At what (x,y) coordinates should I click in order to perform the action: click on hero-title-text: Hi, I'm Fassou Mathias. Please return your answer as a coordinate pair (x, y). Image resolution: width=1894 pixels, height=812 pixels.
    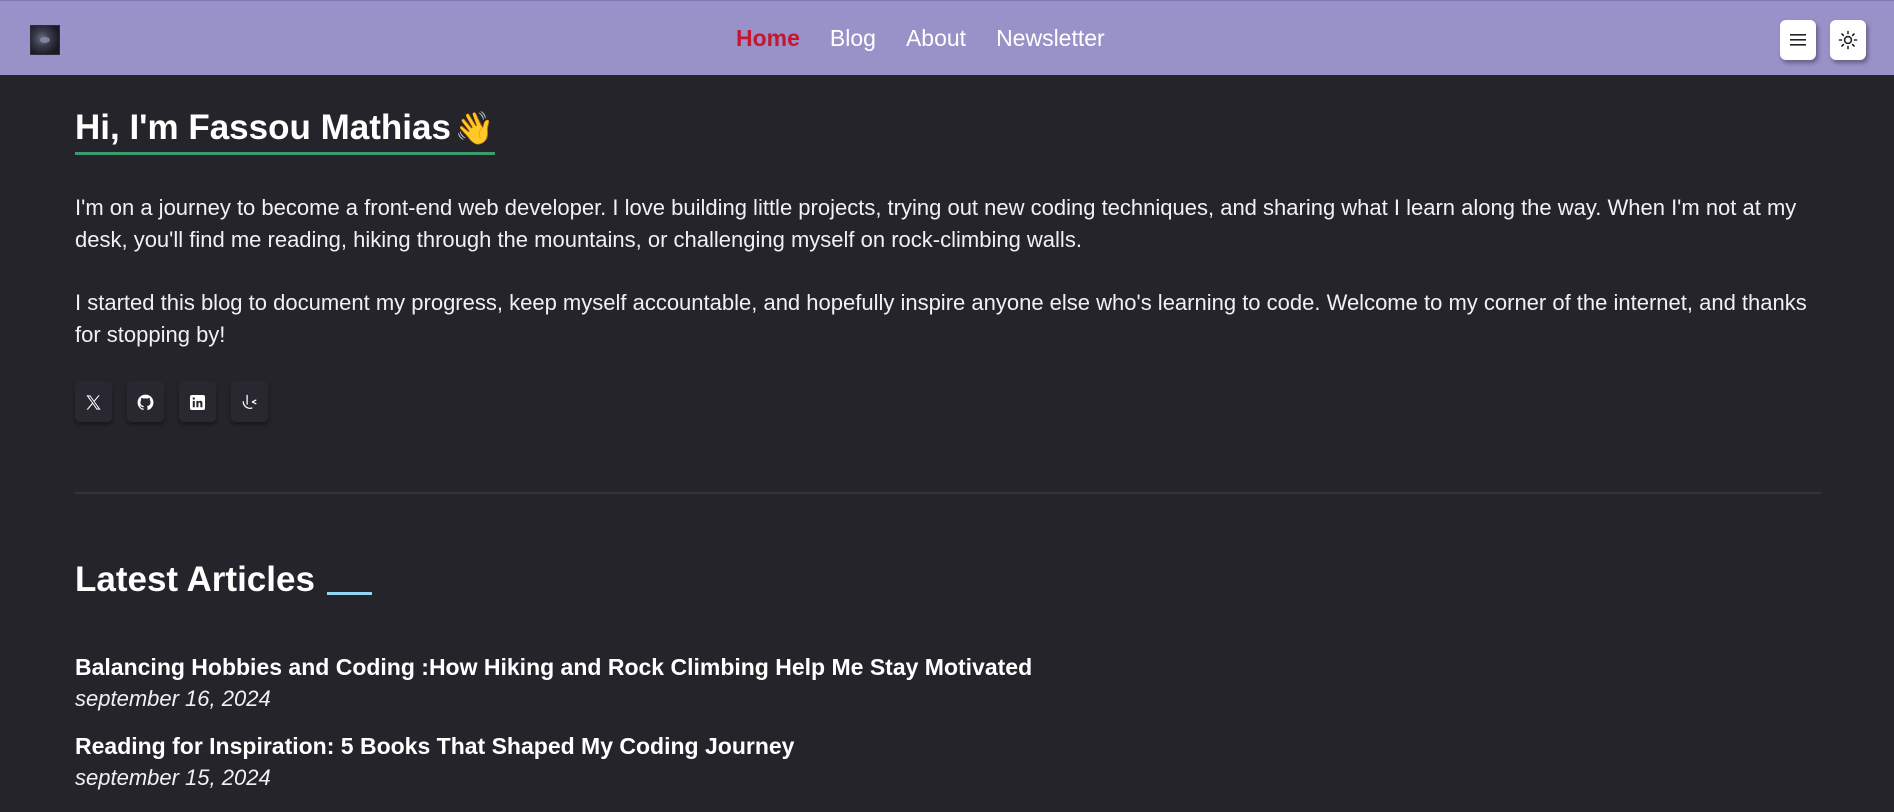
    Looking at the image, I should click on (263, 127).